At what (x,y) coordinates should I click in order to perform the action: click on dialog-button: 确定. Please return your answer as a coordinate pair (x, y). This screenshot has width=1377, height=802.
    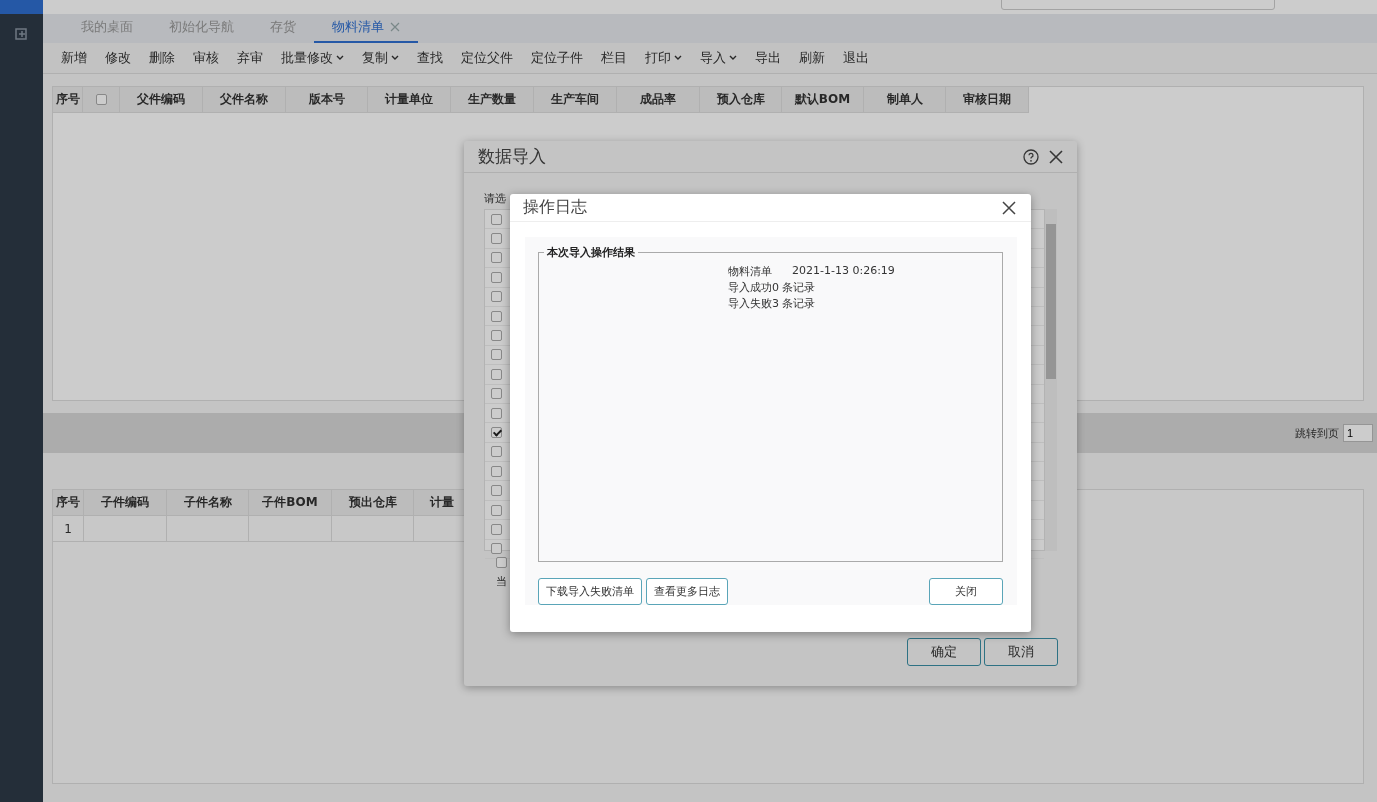
    Looking at the image, I should click on (944, 652).